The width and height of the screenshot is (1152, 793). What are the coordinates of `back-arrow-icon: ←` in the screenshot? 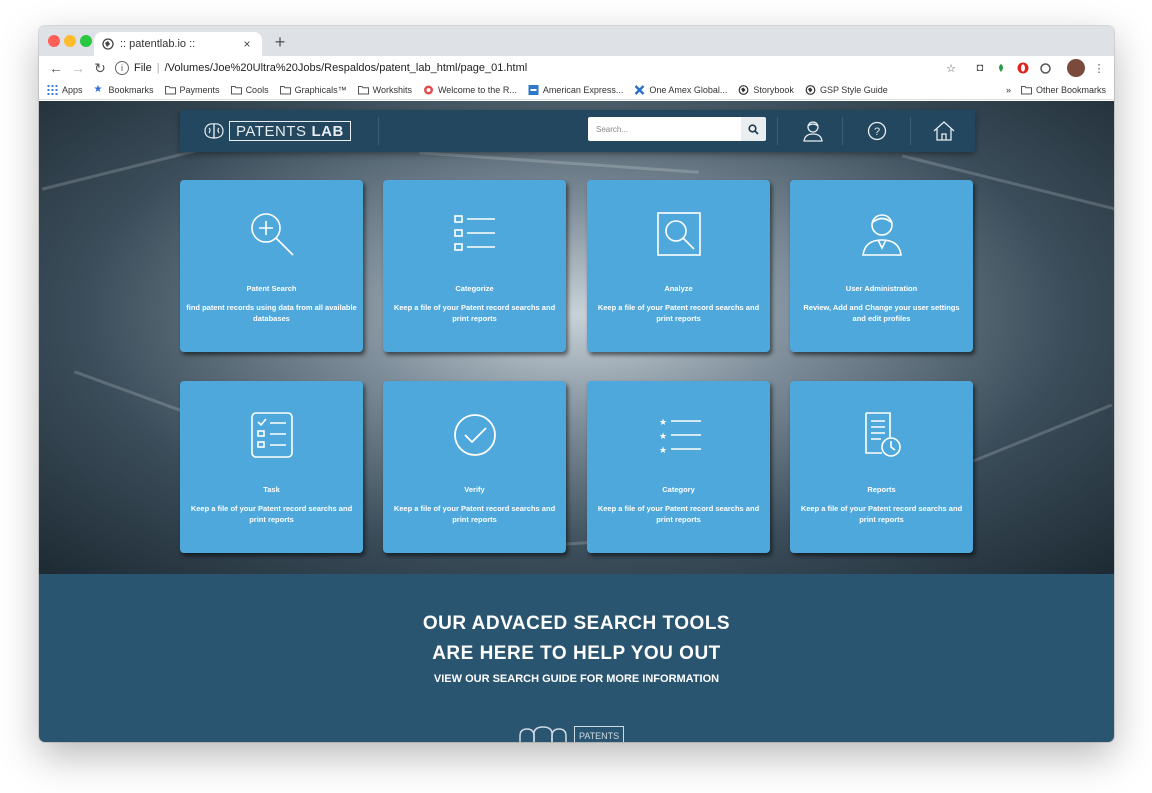 It's located at (56, 68).